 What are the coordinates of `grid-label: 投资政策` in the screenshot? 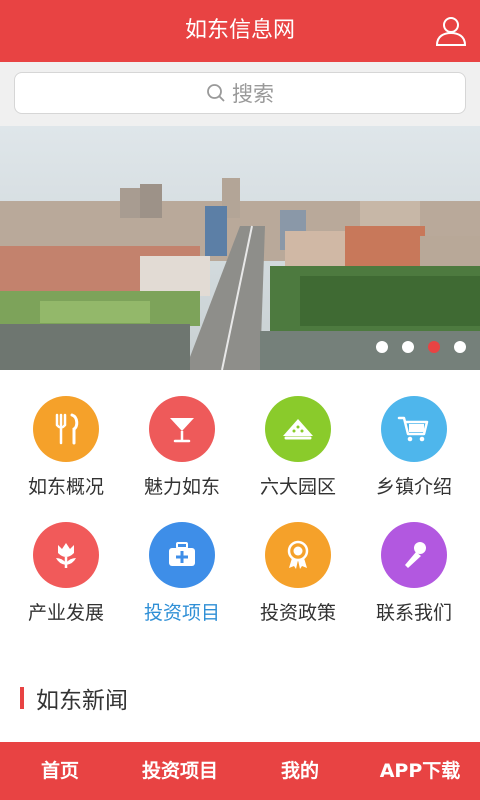 It's located at (297, 613).